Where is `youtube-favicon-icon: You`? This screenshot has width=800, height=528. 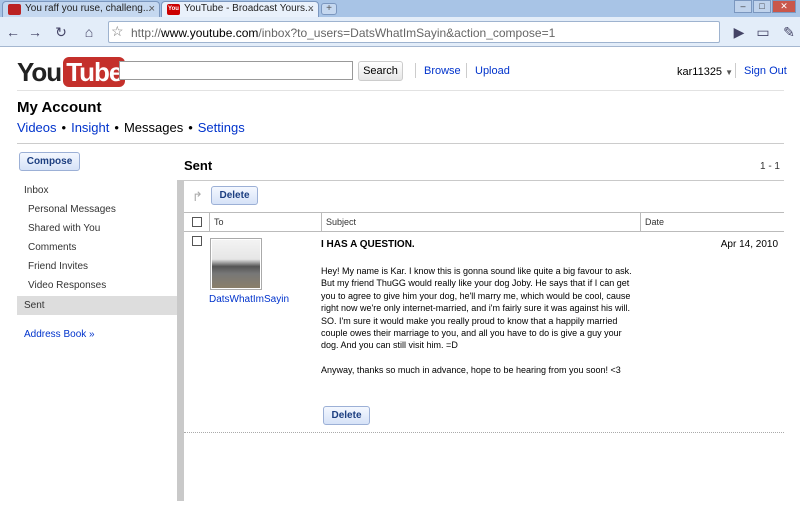 youtube-favicon-icon: You is located at coordinates (173, 9).